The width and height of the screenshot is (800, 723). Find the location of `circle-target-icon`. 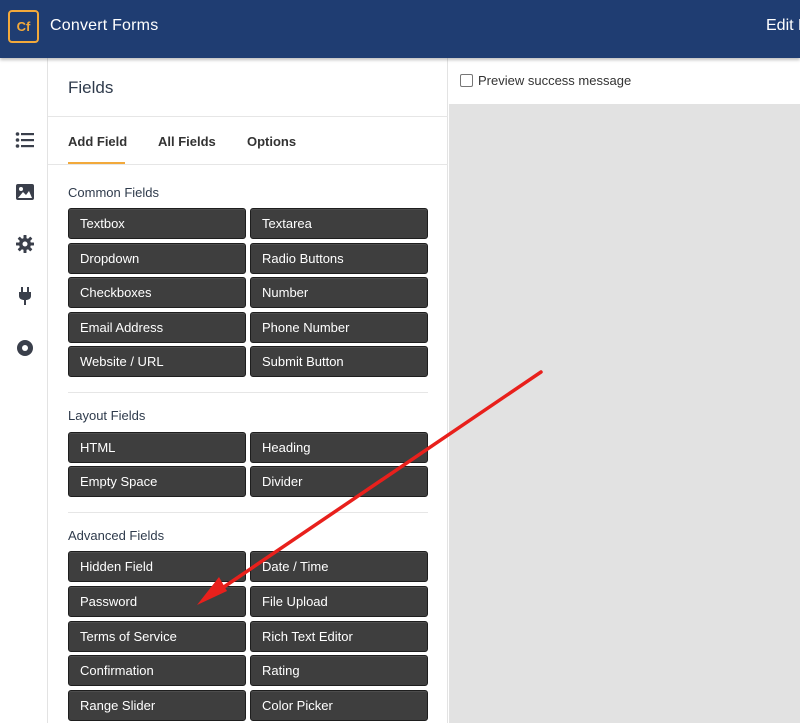

circle-target-icon is located at coordinates (25, 348).